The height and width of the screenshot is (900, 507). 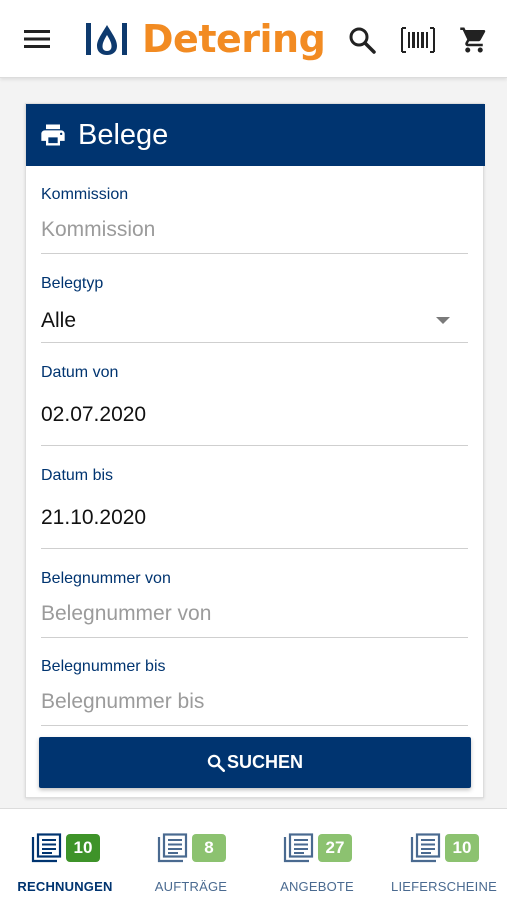 What do you see at coordinates (246, 702) in the screenshot?
I see `belegnummer-bis-input` at bounding box center [246, 702].